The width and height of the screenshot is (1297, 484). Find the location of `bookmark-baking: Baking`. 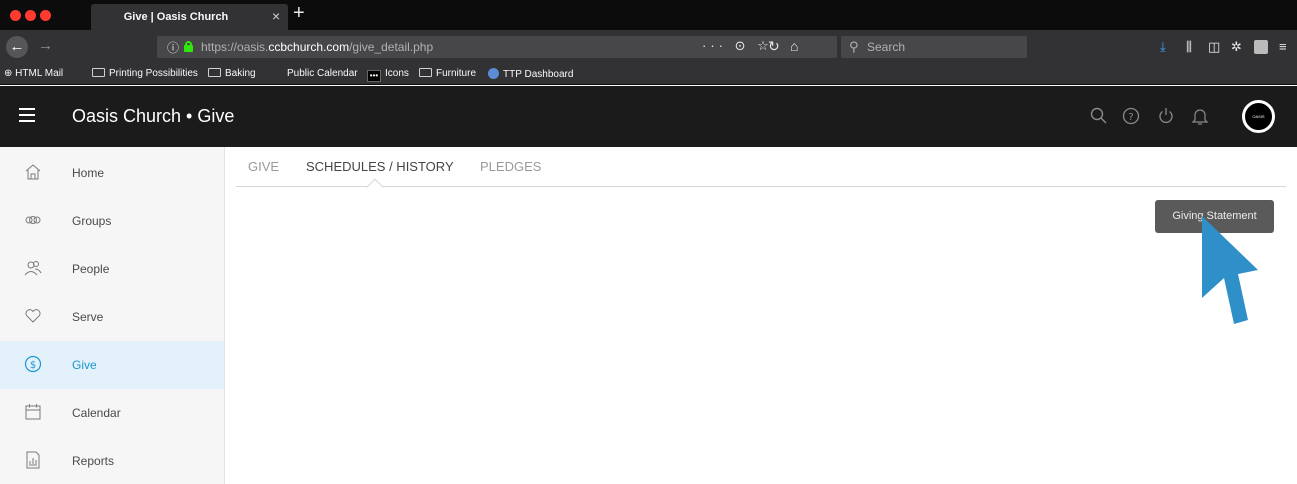

bookmark-baking: Baking is located at coordinates (232, 73).